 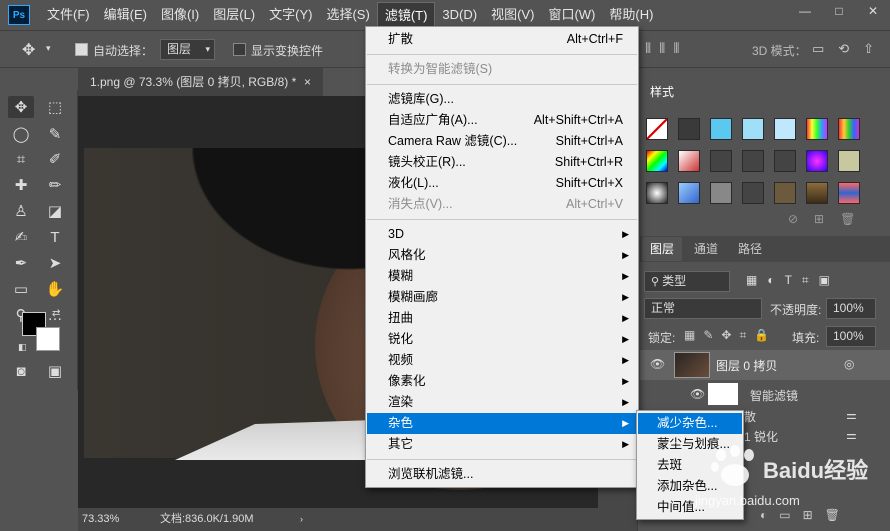 I want to click on fill-field: 100%, so click(x=851, y=336).